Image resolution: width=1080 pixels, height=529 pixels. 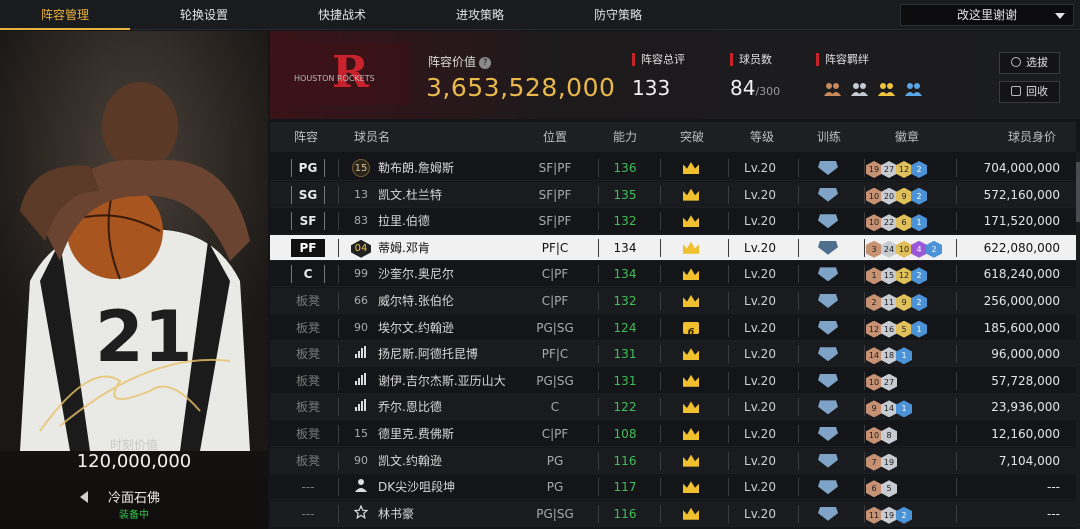 I want to click on table-row: SG 13 凯文.杜兰特 SF|PF 135 Lv.20 10 20 9 2 572,160,000, so click(x=673, y=194).